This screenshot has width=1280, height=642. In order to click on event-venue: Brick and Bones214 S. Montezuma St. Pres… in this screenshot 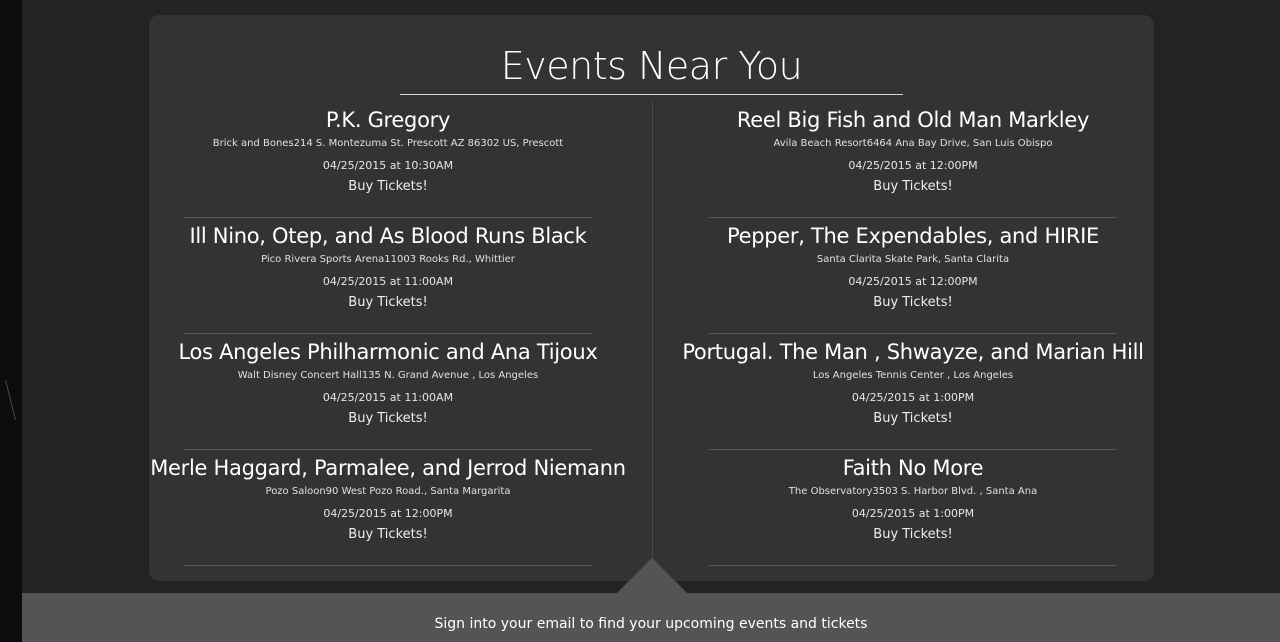, I will do `click(388, 143)`.